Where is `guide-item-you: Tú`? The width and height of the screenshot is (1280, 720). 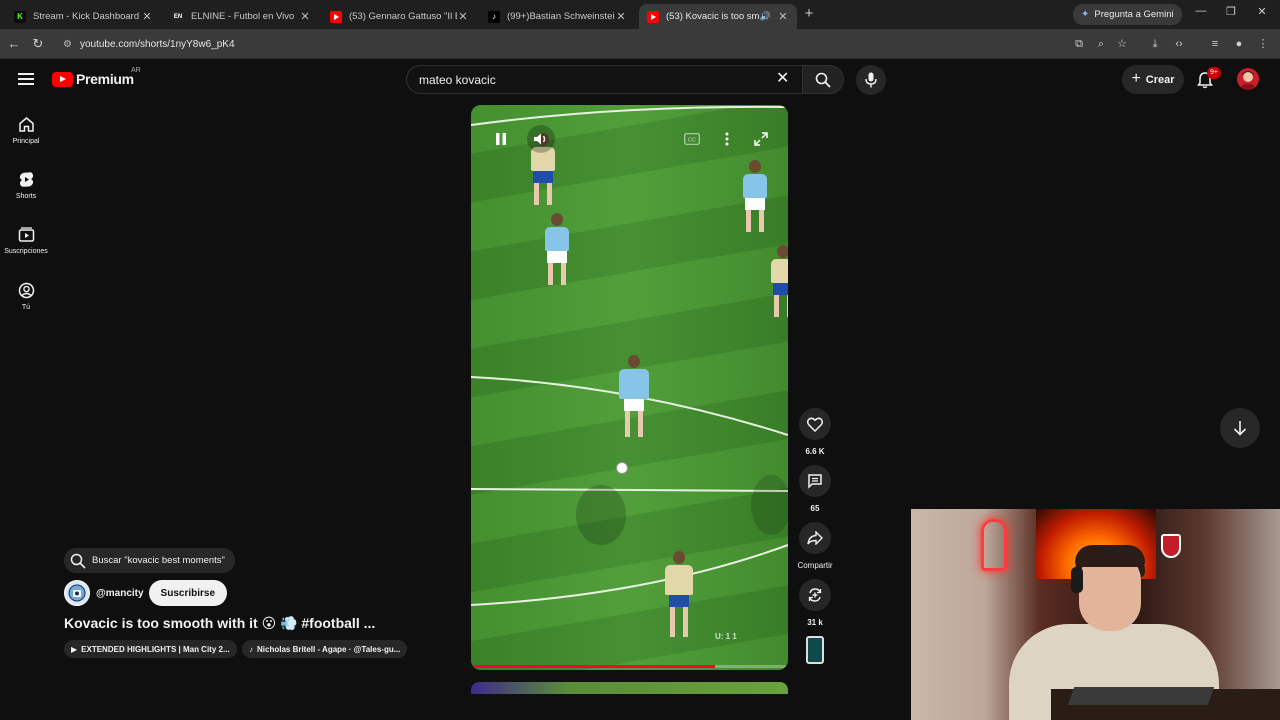 guide-item-you: Tú is located at coordinates (26, 296).